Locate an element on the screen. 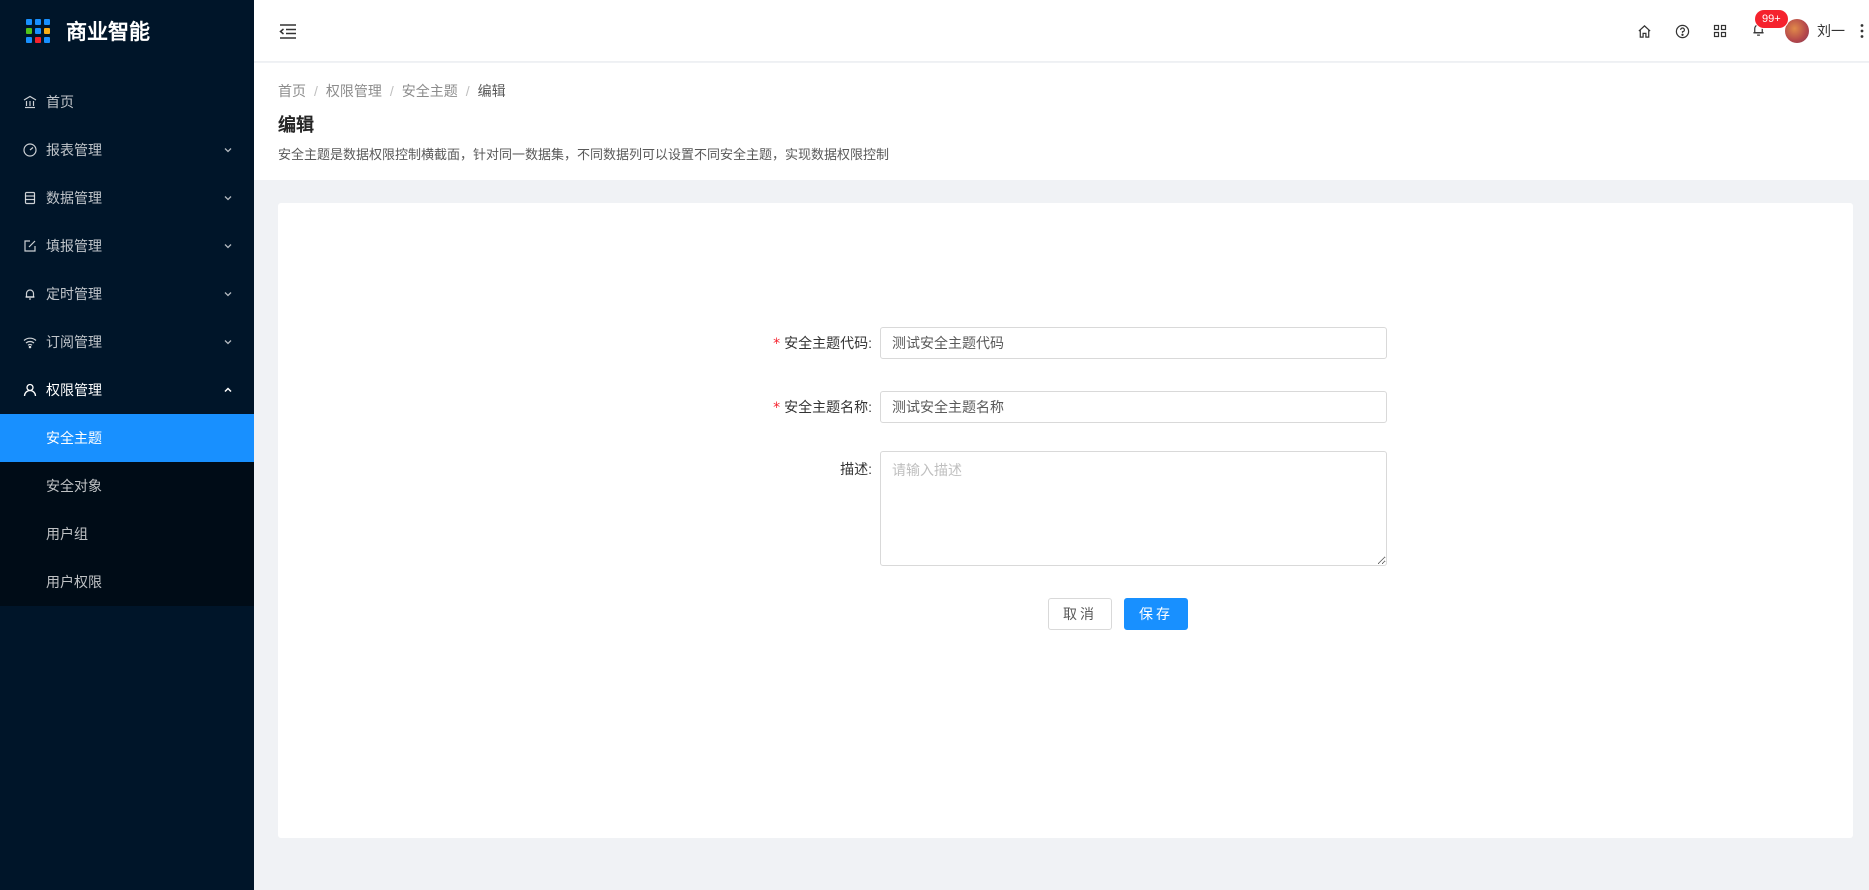 Image resolution: width=1869 pixels, height=890 pixels. breadcrumb-permissions: 权限管理 is located at coordinates (354, 91).